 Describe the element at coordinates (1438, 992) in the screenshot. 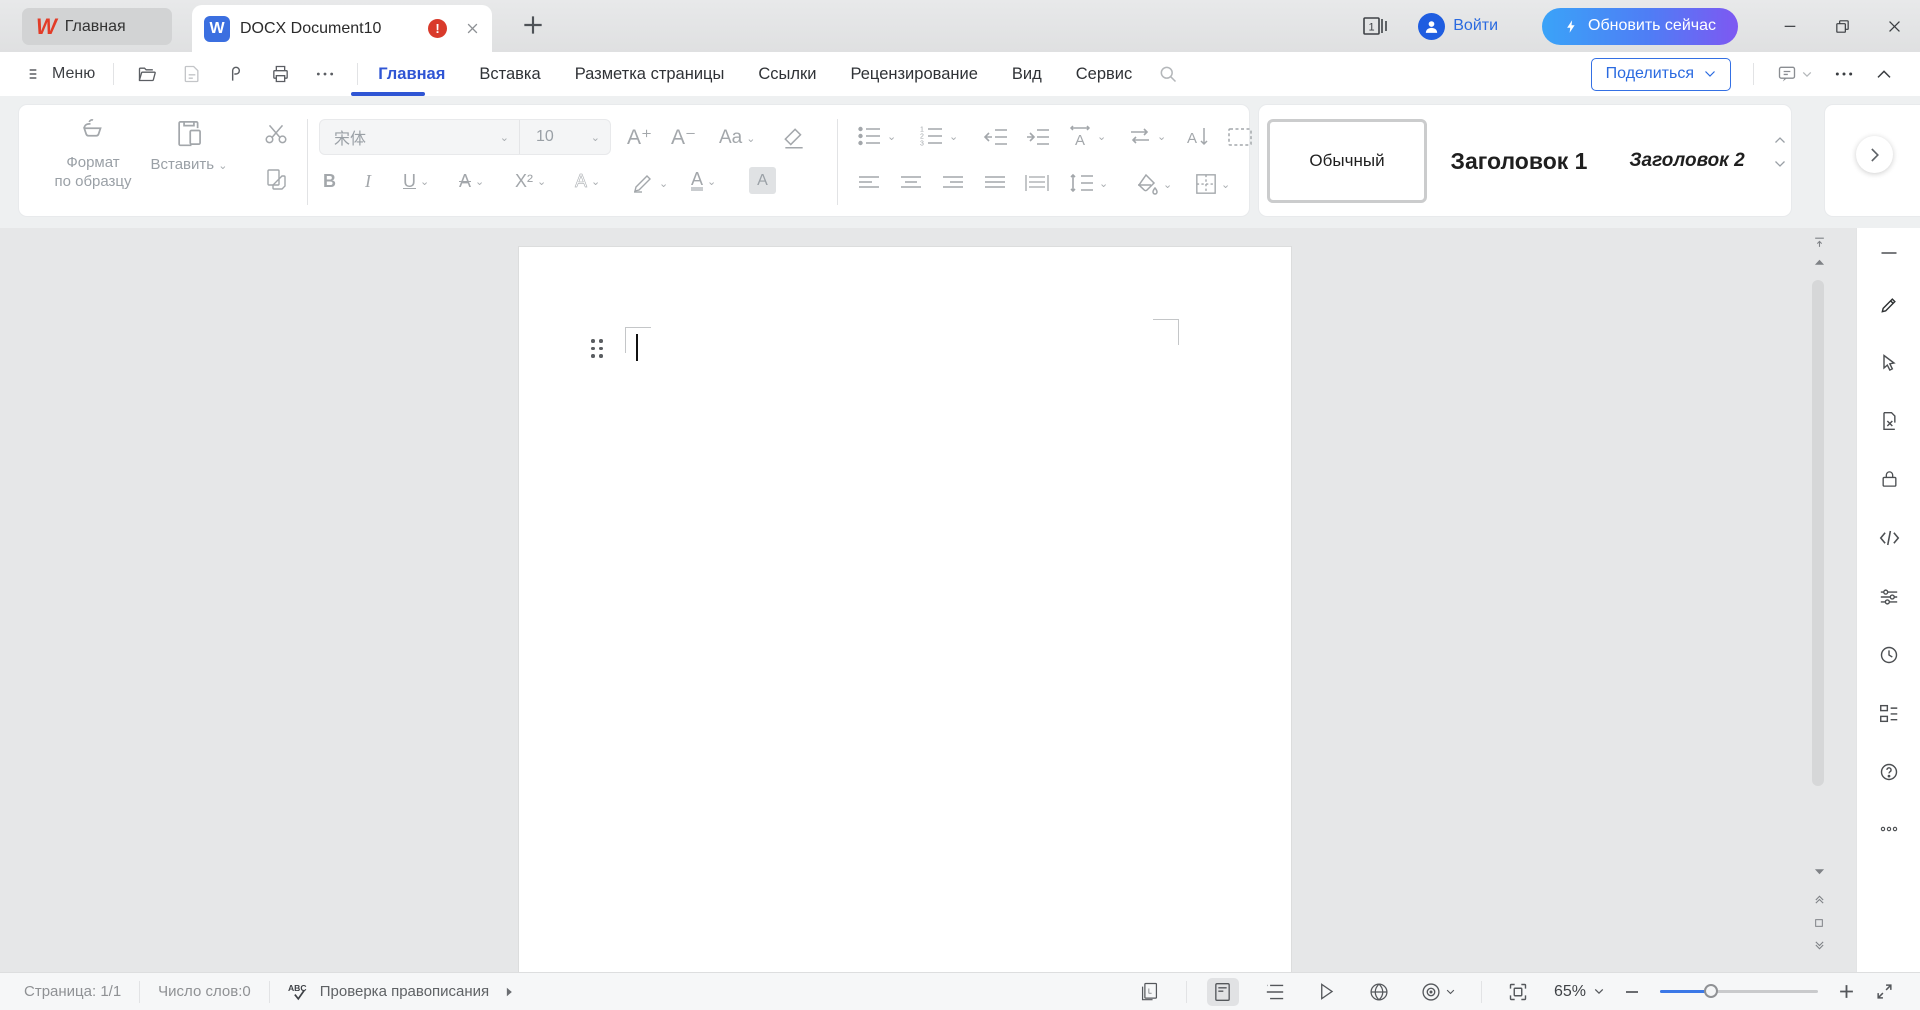

I see `eye-protection-button` at that location.